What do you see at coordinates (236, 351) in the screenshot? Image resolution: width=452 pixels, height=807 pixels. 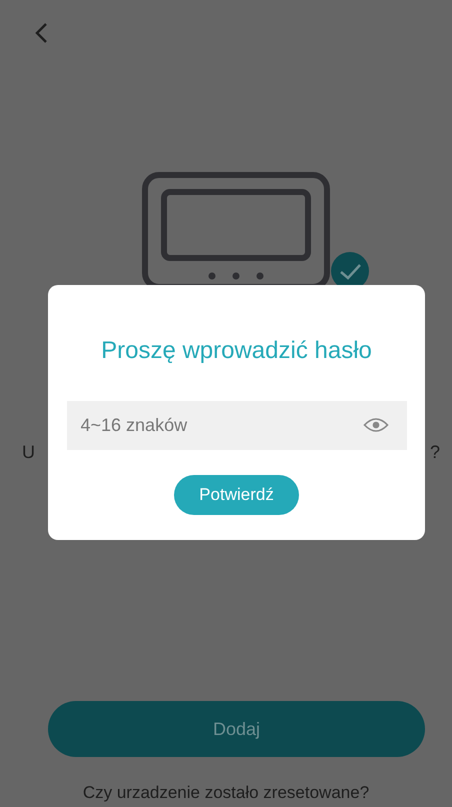 I see `dialog-title: Proszę wprowadzić hasło` at bounding box center [236, 351].